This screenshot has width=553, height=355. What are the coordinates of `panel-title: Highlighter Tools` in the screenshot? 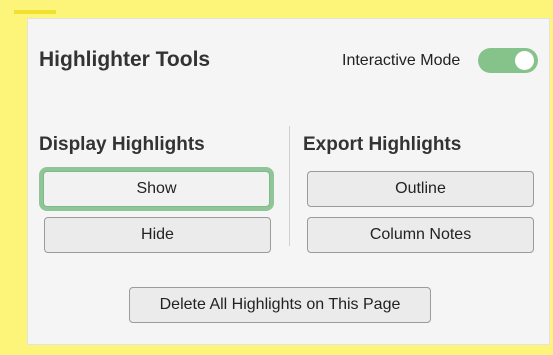 It's located at (125, 59).